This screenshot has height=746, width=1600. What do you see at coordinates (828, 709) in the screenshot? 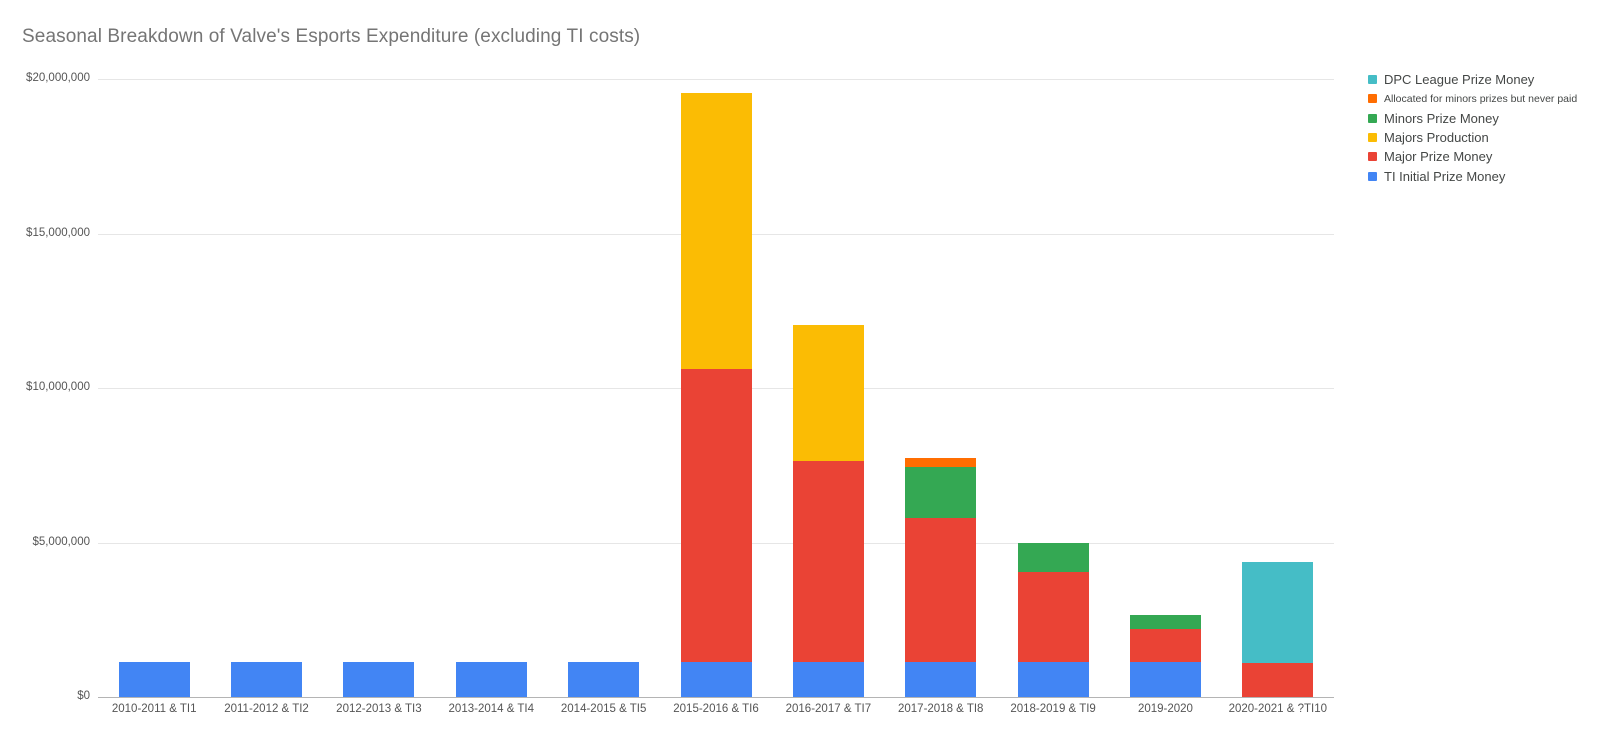
I see `x-axis-tick-label: 2016-2017 & TI7` at bounding box center [828, 709].